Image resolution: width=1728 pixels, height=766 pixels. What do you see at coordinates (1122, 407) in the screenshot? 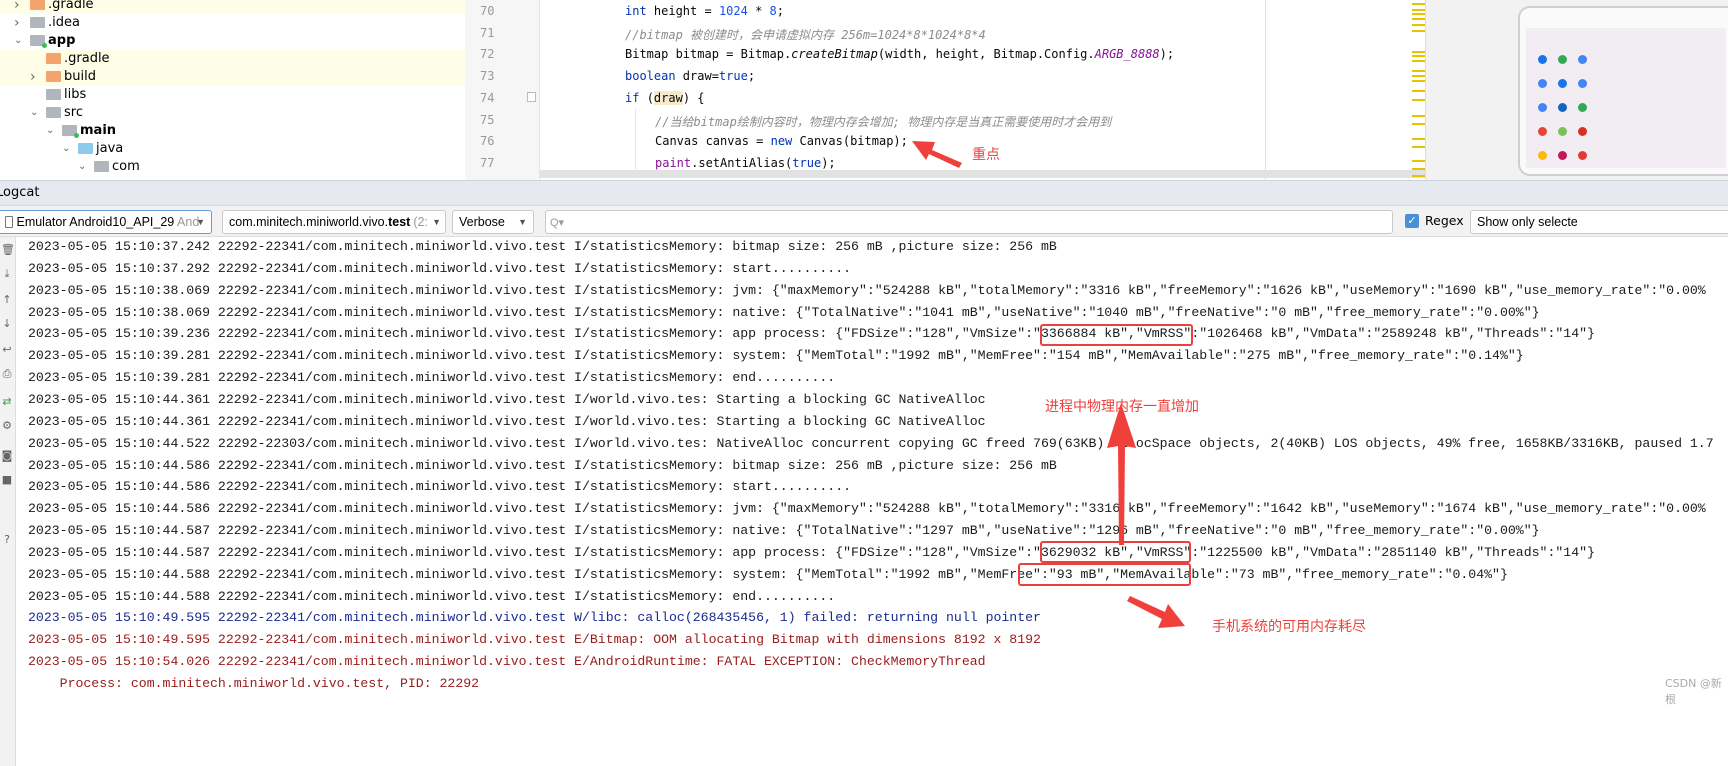
I see `annotation-rss-increase: 进程中物理内存一直增加` at bounding box center [1122, 407].